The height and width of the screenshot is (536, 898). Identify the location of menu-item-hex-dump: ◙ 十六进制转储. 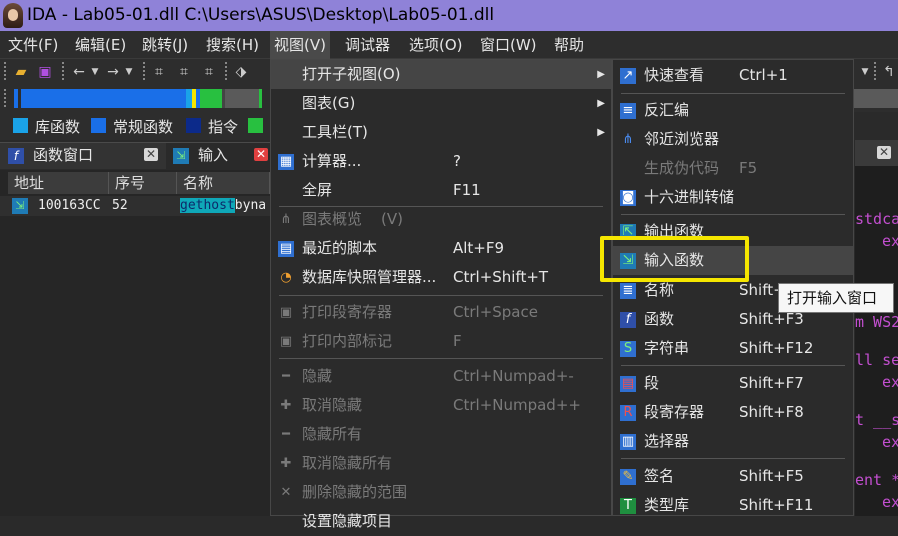
(733, 197).